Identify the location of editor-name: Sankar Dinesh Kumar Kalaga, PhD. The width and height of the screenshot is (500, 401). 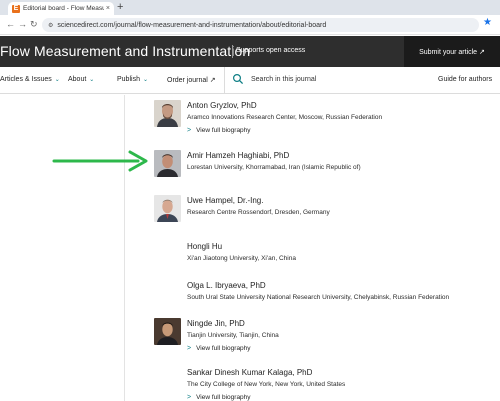
(250, 372).